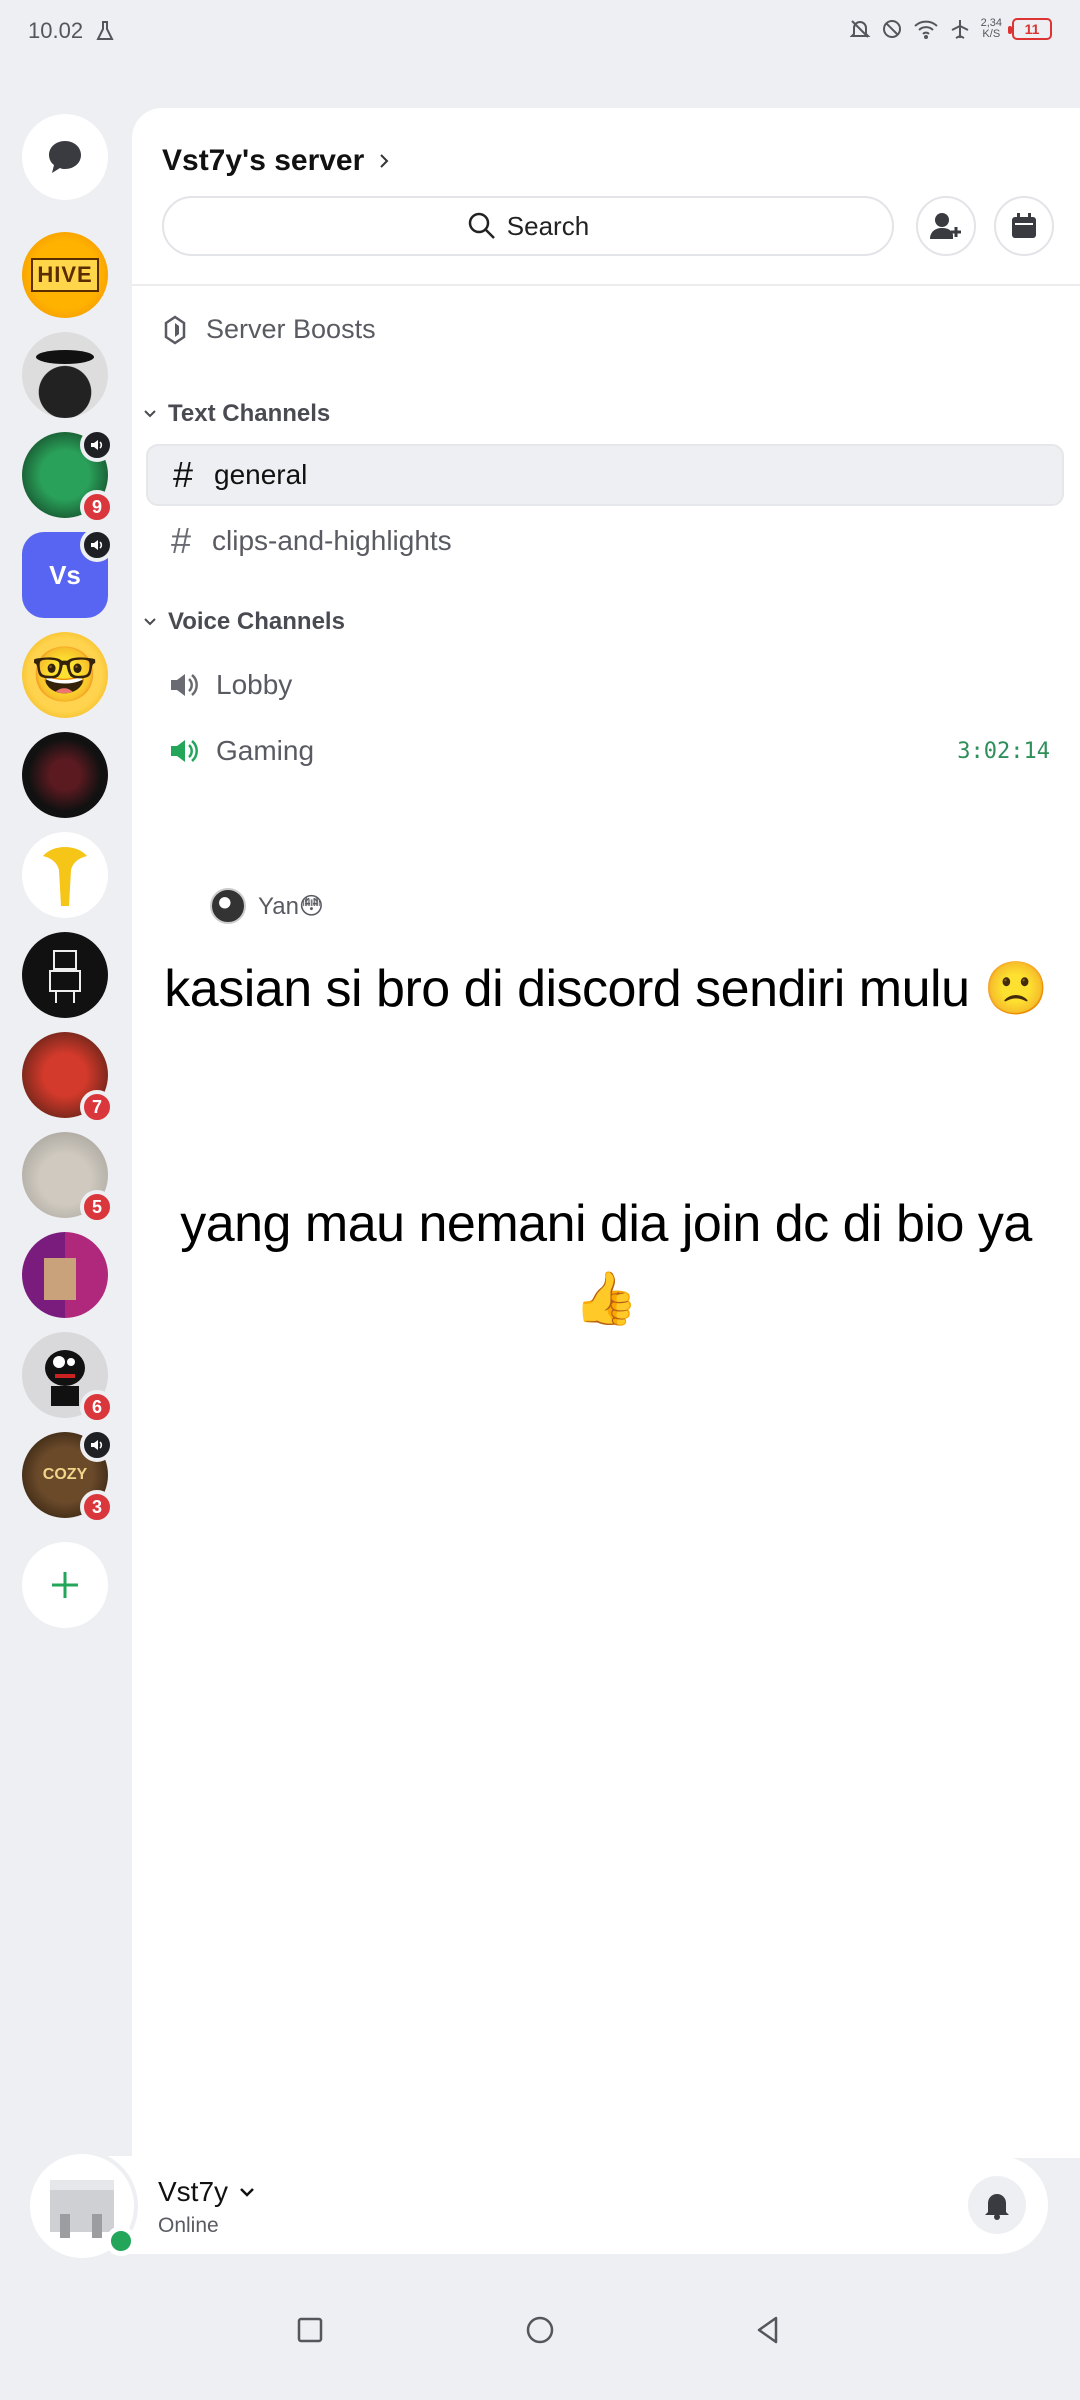 The image size is (1080, 2400). What do you see at coordinates (537, 2206) in the screenshot?
I see `user-bar: Vst7y Online` at bounding box center [537, 2206].